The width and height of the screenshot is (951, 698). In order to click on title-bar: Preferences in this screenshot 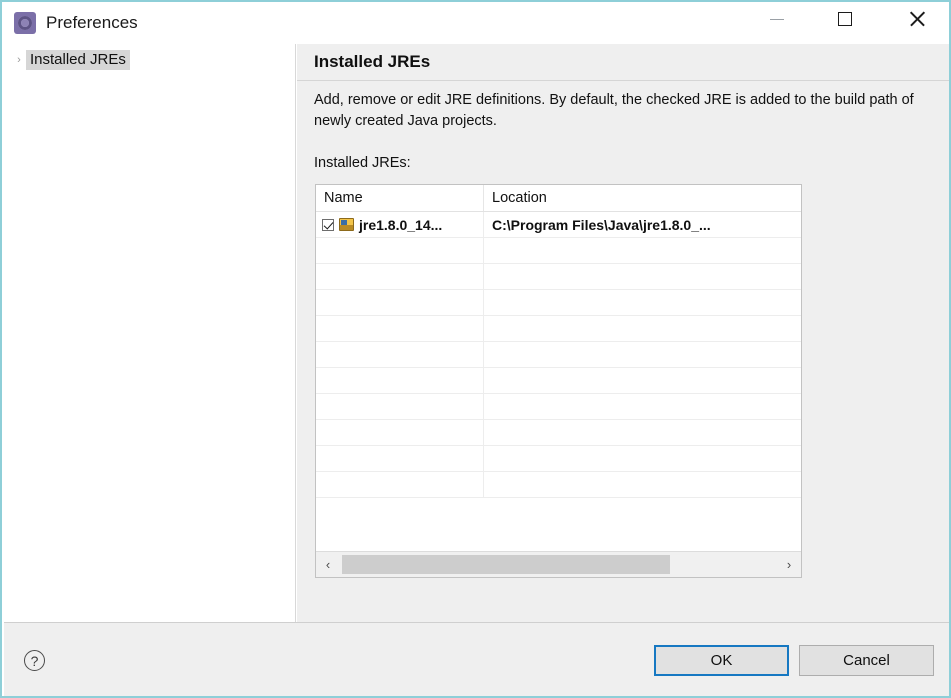, I will do `click(475, 23)`.